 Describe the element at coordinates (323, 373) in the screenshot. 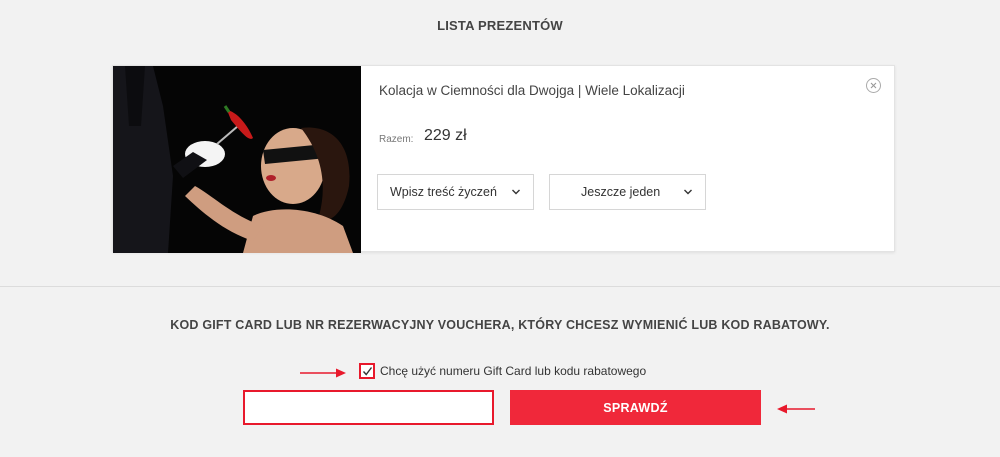

I see `arrow-right-icon` at that location.